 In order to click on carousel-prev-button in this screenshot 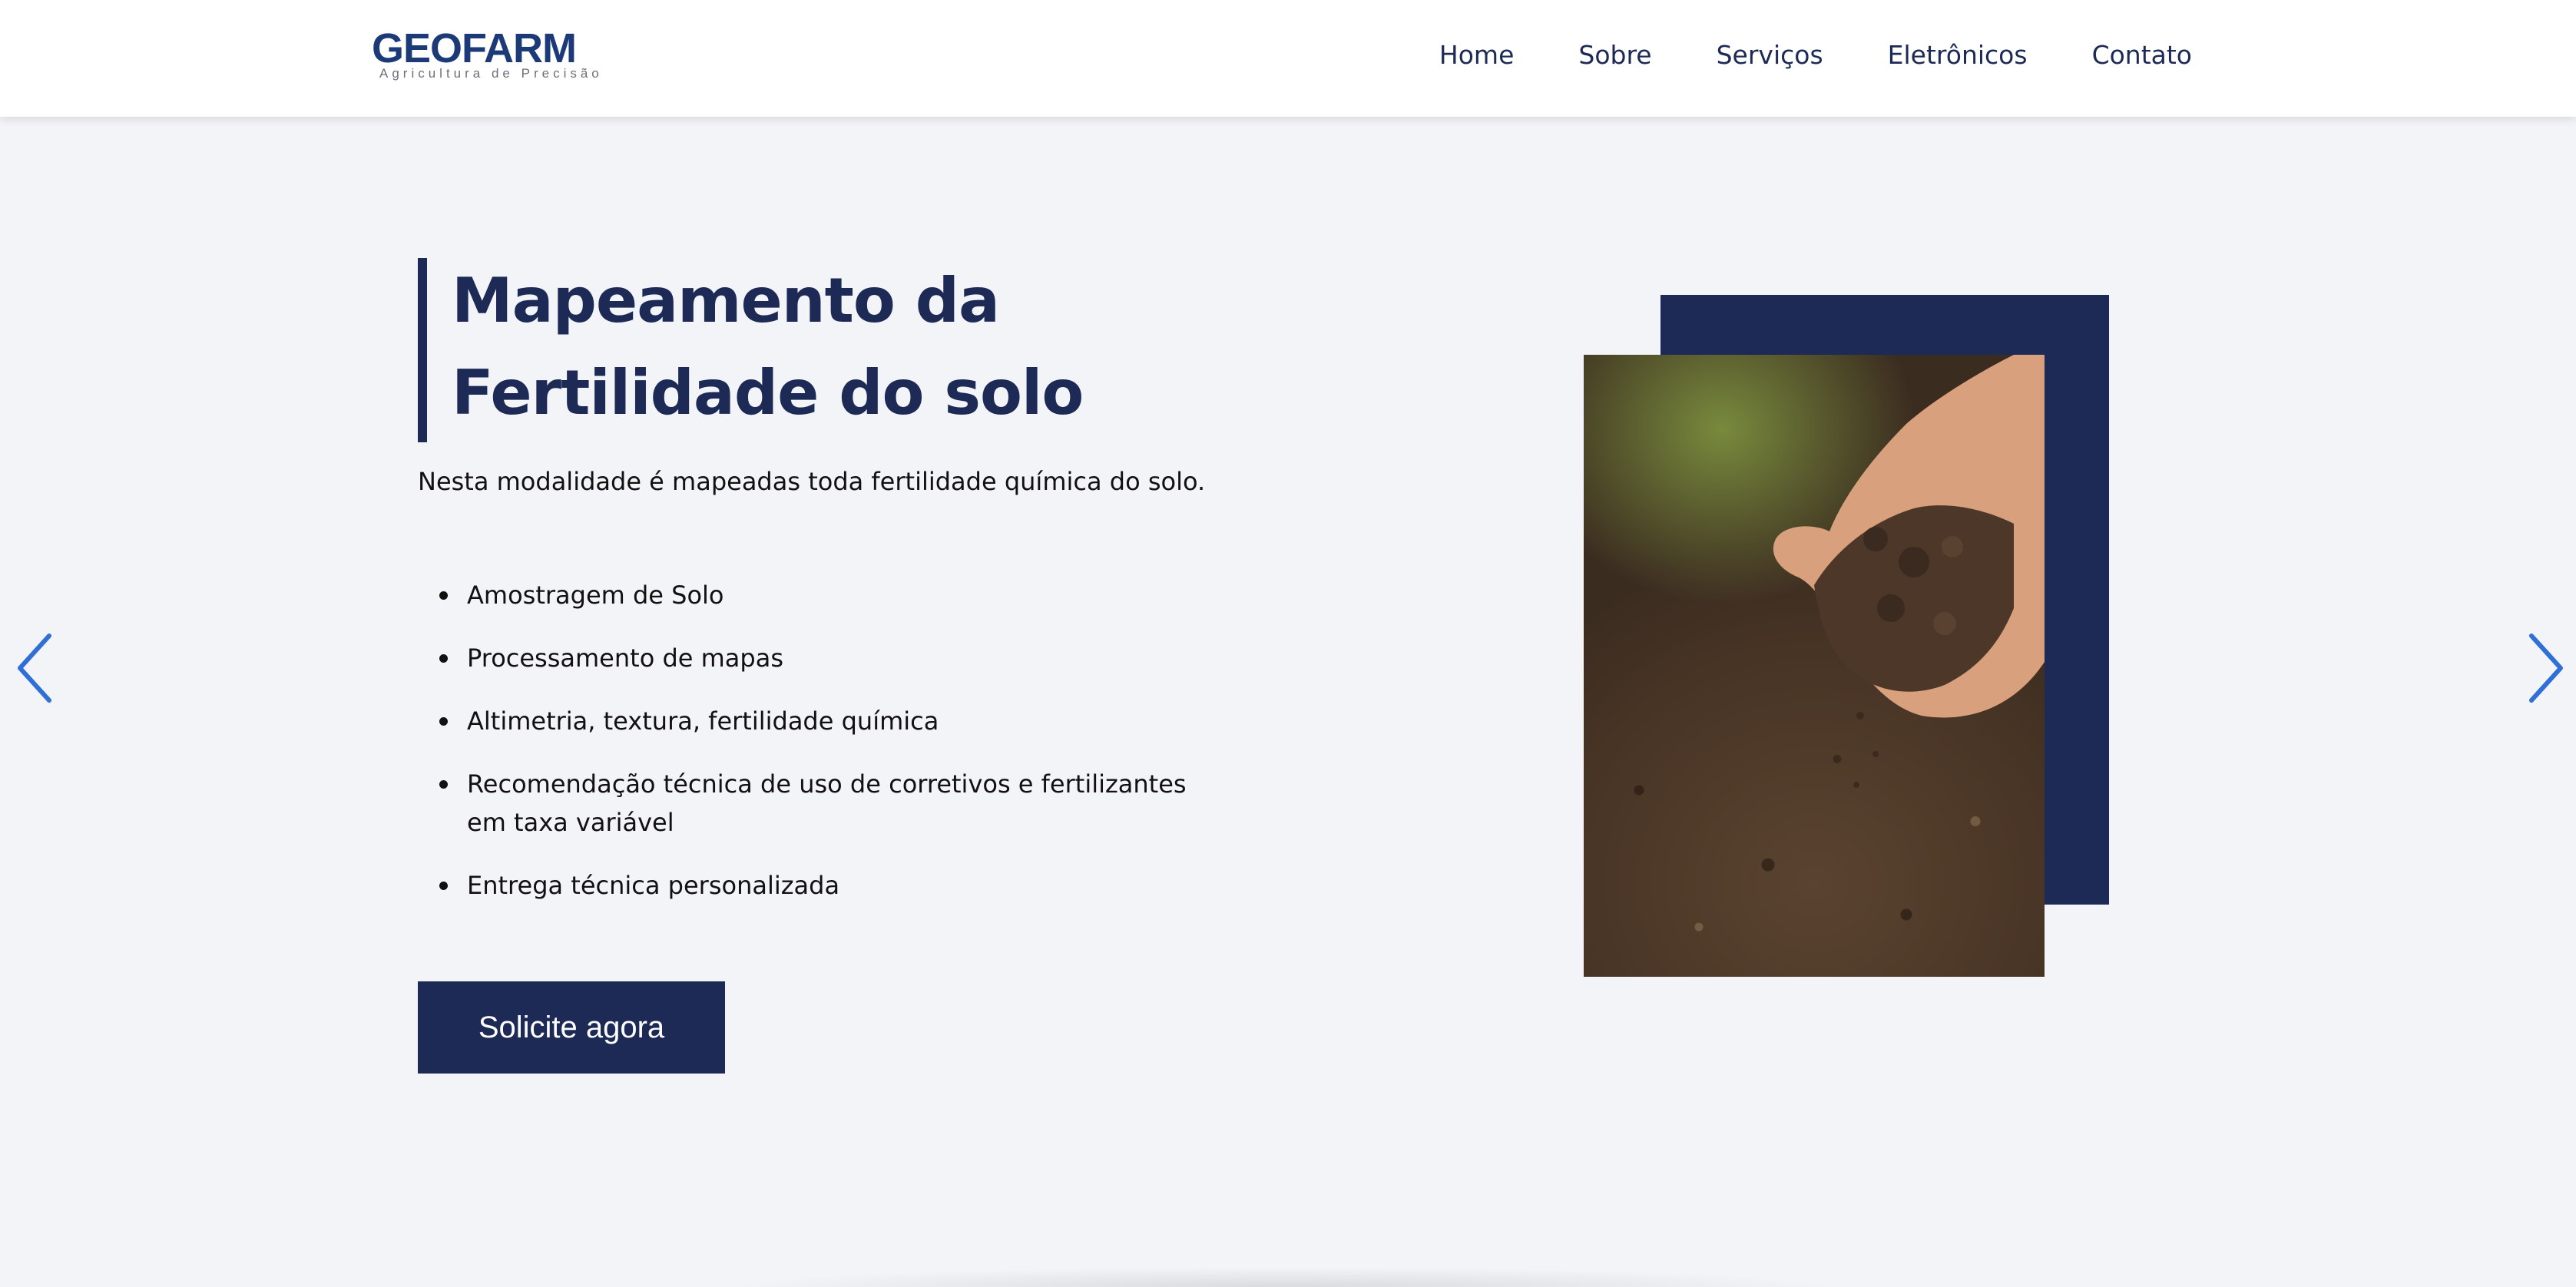, I will do `click(37, 668)`.